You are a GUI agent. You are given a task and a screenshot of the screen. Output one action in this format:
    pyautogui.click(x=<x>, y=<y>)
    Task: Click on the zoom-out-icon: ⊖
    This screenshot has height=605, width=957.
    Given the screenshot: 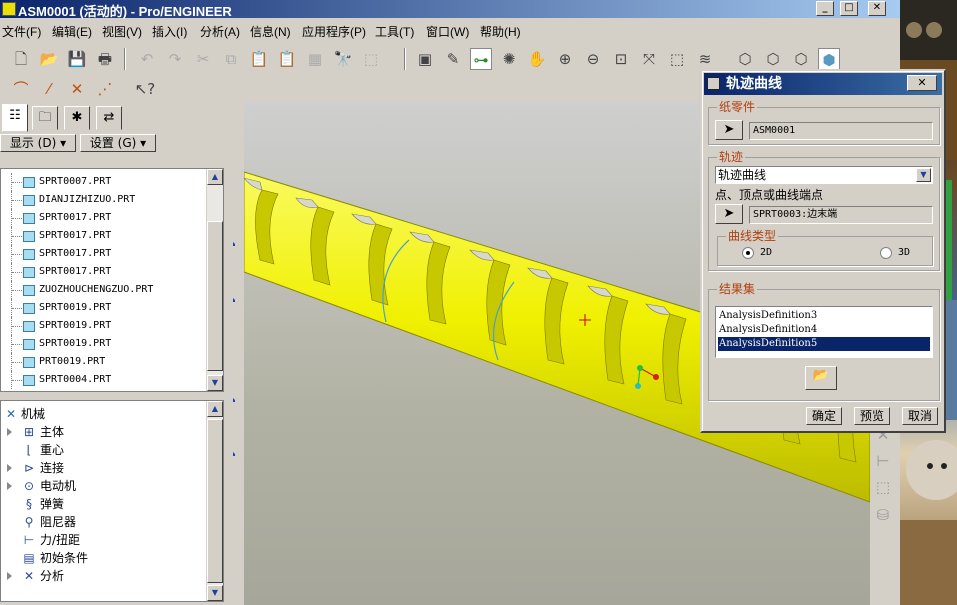 What is the action you would take?
    pyautogui.click(x=593, y=59)
    